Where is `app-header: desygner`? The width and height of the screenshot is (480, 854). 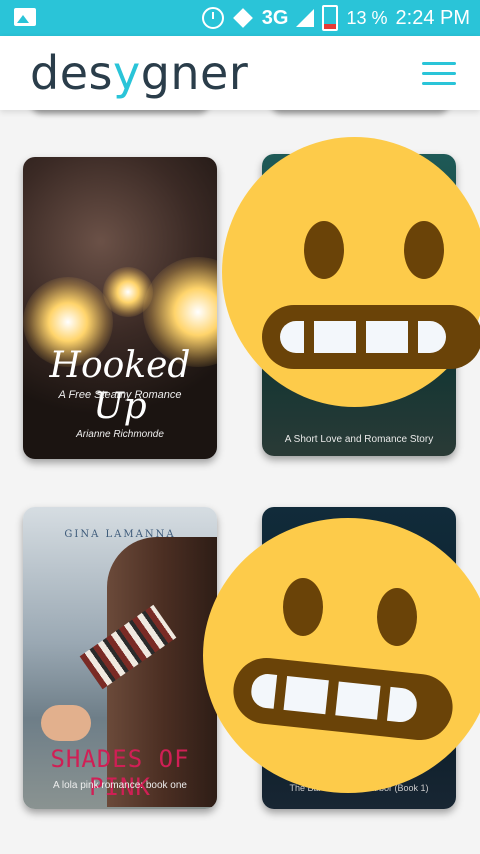
app-header: desygner is located at coordinates (240, 73).